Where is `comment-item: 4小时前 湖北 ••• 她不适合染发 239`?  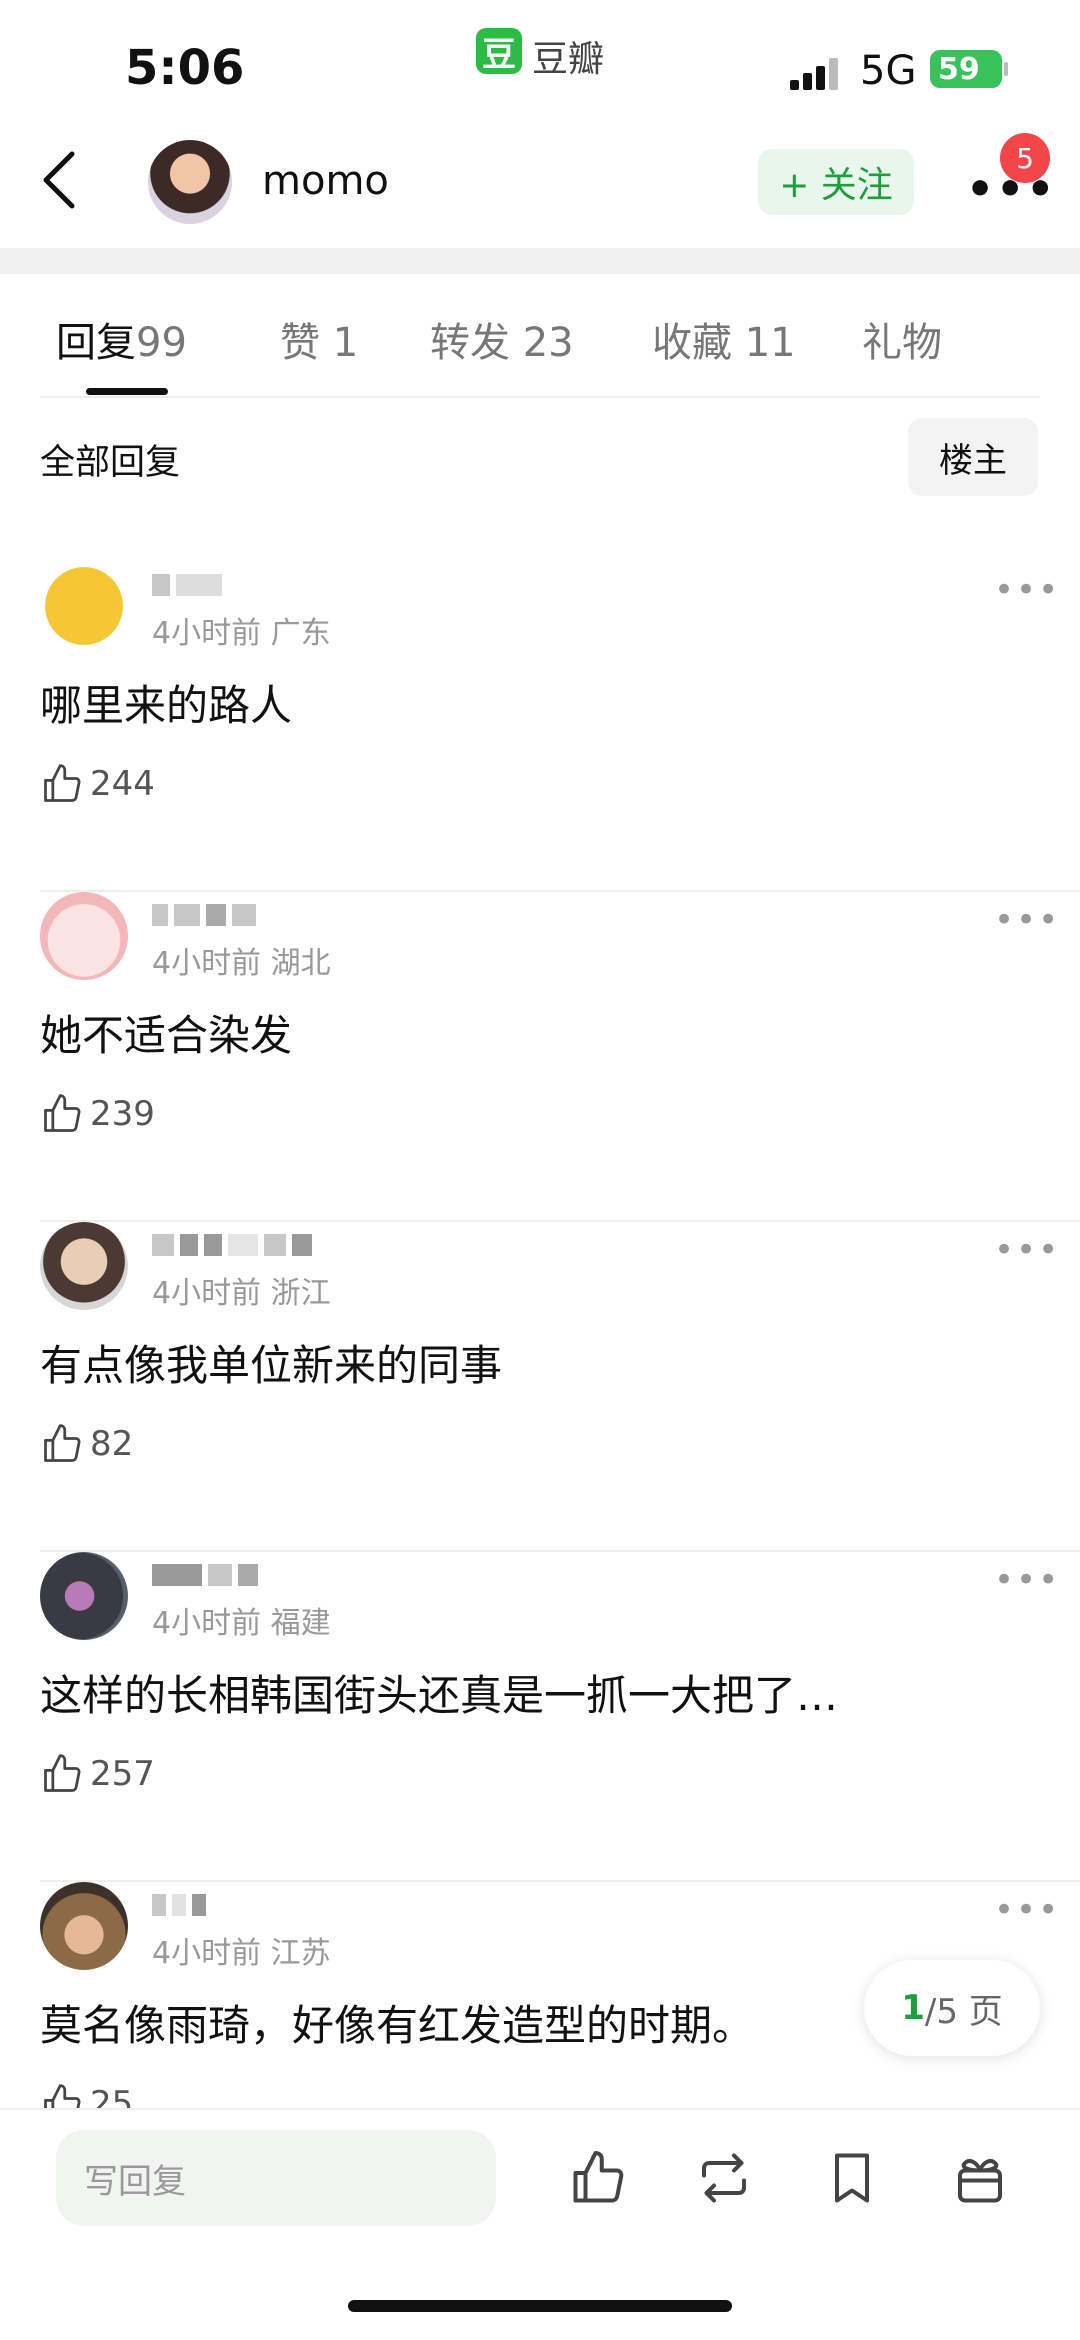 comment-item: 4小时前 湖北 ••• 她不适合染发 239 is located at coordinates (540, 1057).